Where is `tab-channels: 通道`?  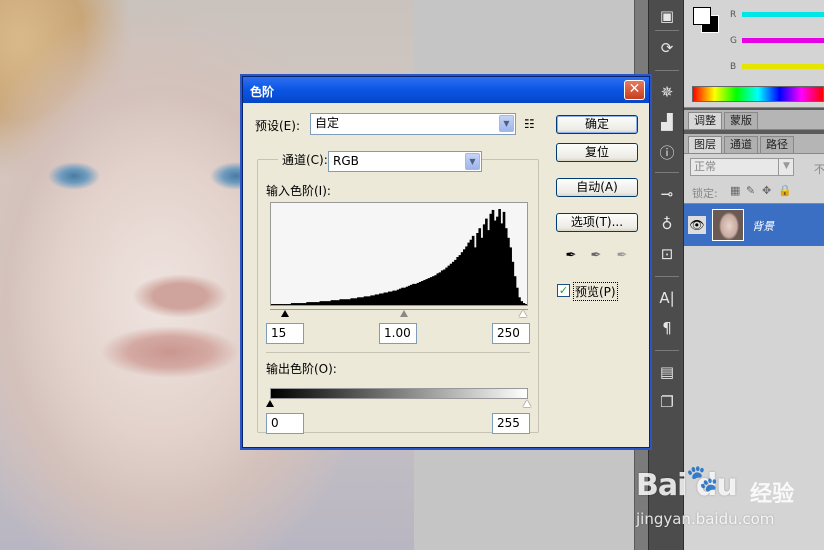
tab-channels: 通道 is located at coordinates (741, 144).